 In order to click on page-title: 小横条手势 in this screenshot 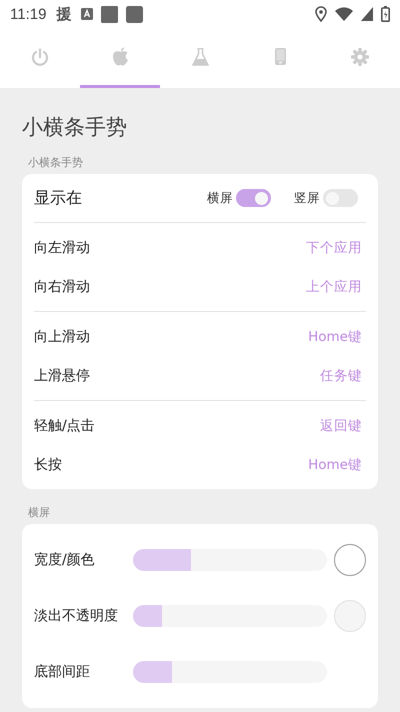, I will do `click(75, 127)`.